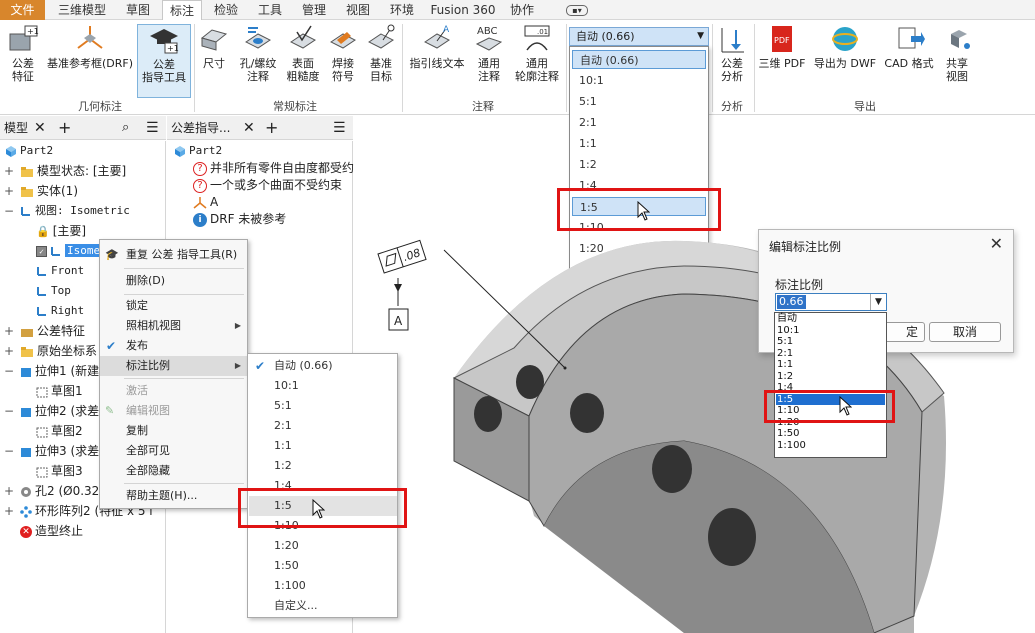  What do you see at coordinates (830, 434) in the screenshot?
I see `list-item: 1:50` at bounding box center [830, 434].